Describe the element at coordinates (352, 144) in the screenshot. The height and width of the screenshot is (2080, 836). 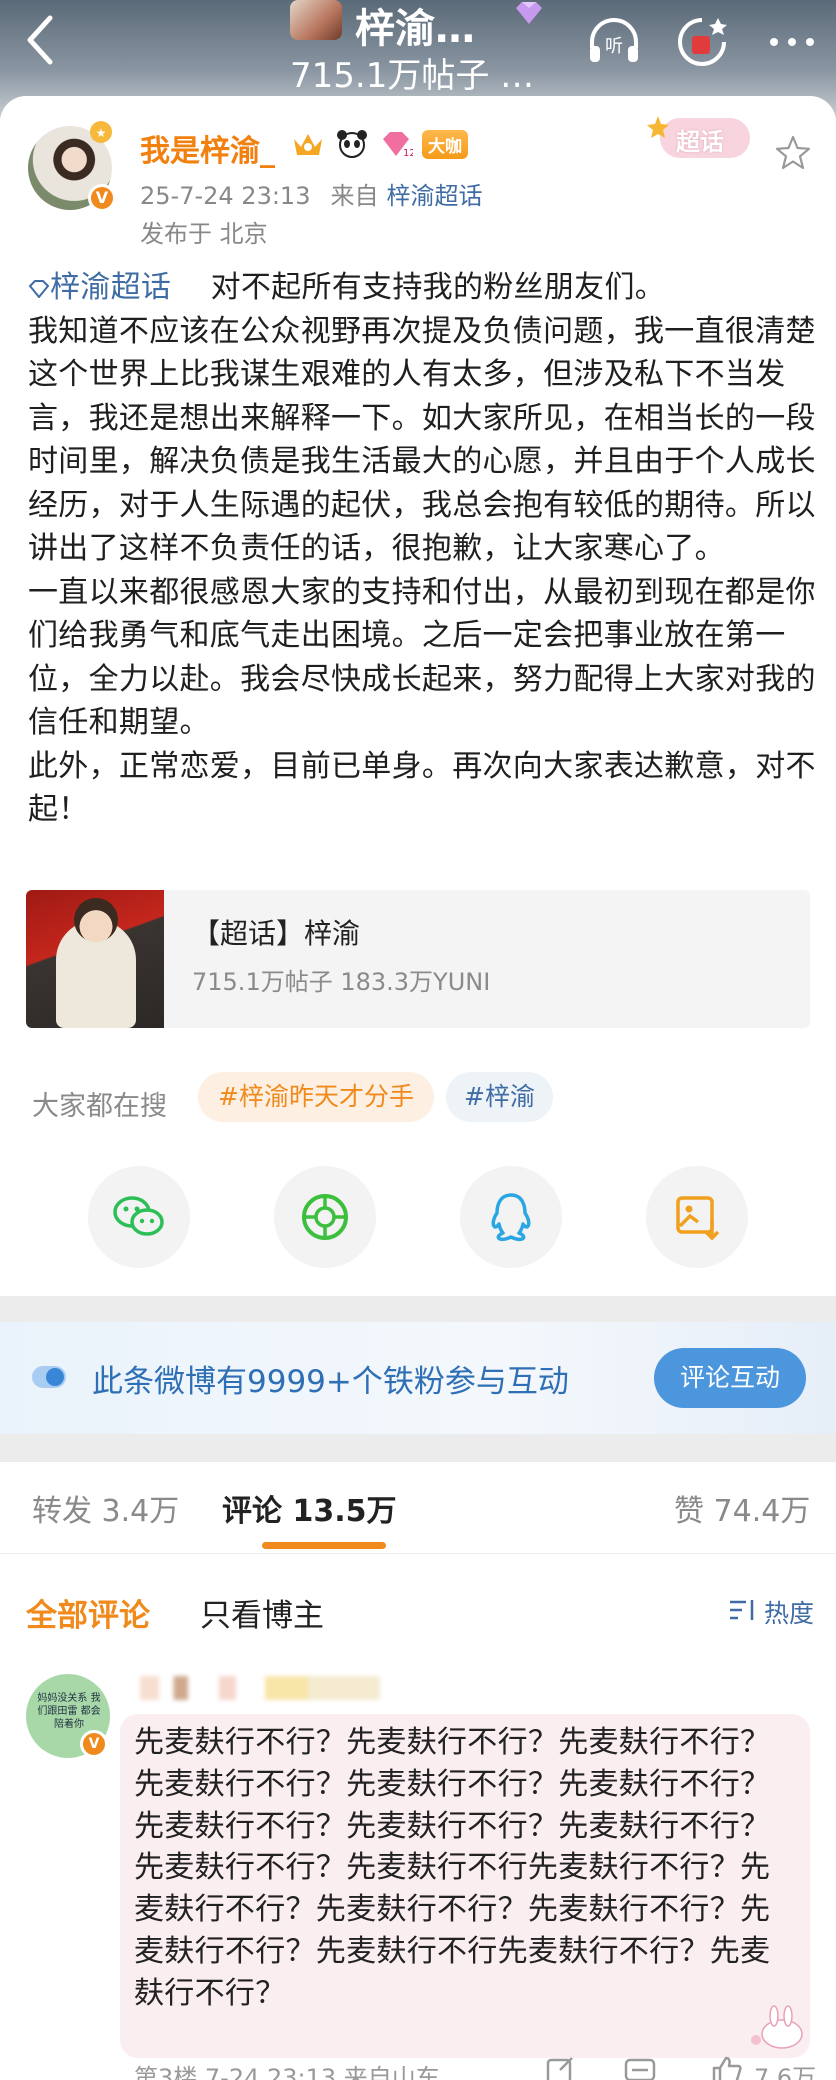
I see `panda-badge-icon` at that location.